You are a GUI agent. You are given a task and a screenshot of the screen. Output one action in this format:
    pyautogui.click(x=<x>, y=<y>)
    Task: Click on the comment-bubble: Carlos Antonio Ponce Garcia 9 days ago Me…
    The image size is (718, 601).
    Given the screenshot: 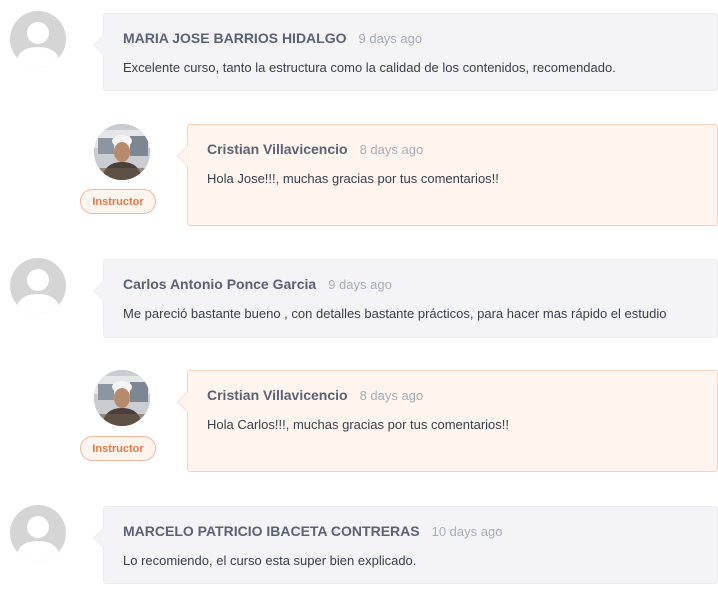 What is the action you would take?
    pyautogui.click(x=405, y=298)
    